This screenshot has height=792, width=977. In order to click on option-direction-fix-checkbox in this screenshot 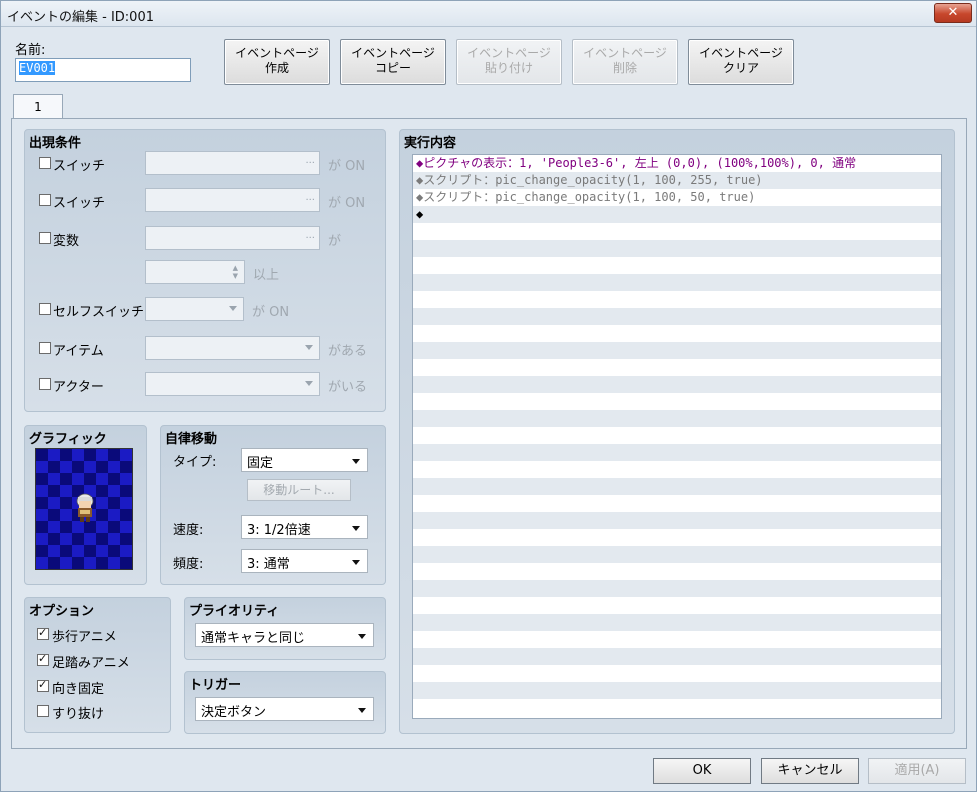, I will do `click(43, 685)`.